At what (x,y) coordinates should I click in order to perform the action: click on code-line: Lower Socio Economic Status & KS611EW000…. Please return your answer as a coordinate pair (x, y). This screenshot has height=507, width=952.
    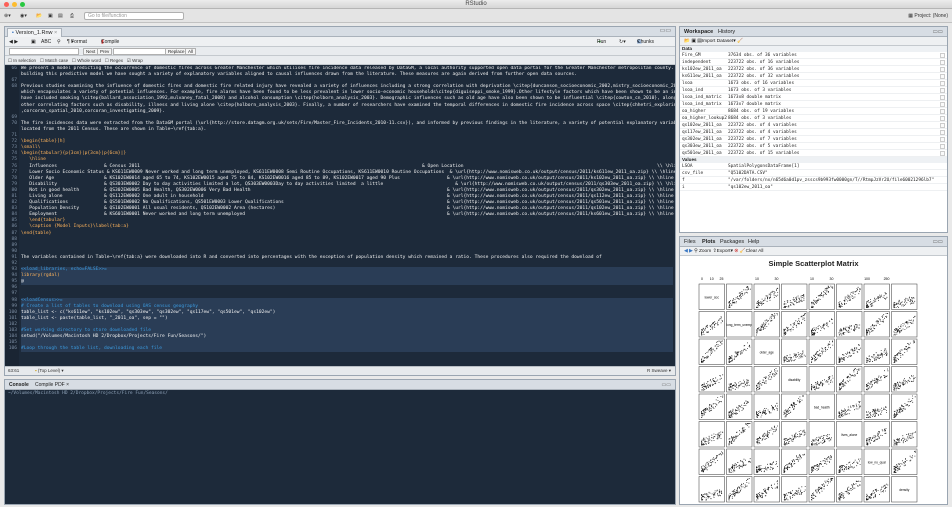
    Looking at the image, I should click on (348, 173).